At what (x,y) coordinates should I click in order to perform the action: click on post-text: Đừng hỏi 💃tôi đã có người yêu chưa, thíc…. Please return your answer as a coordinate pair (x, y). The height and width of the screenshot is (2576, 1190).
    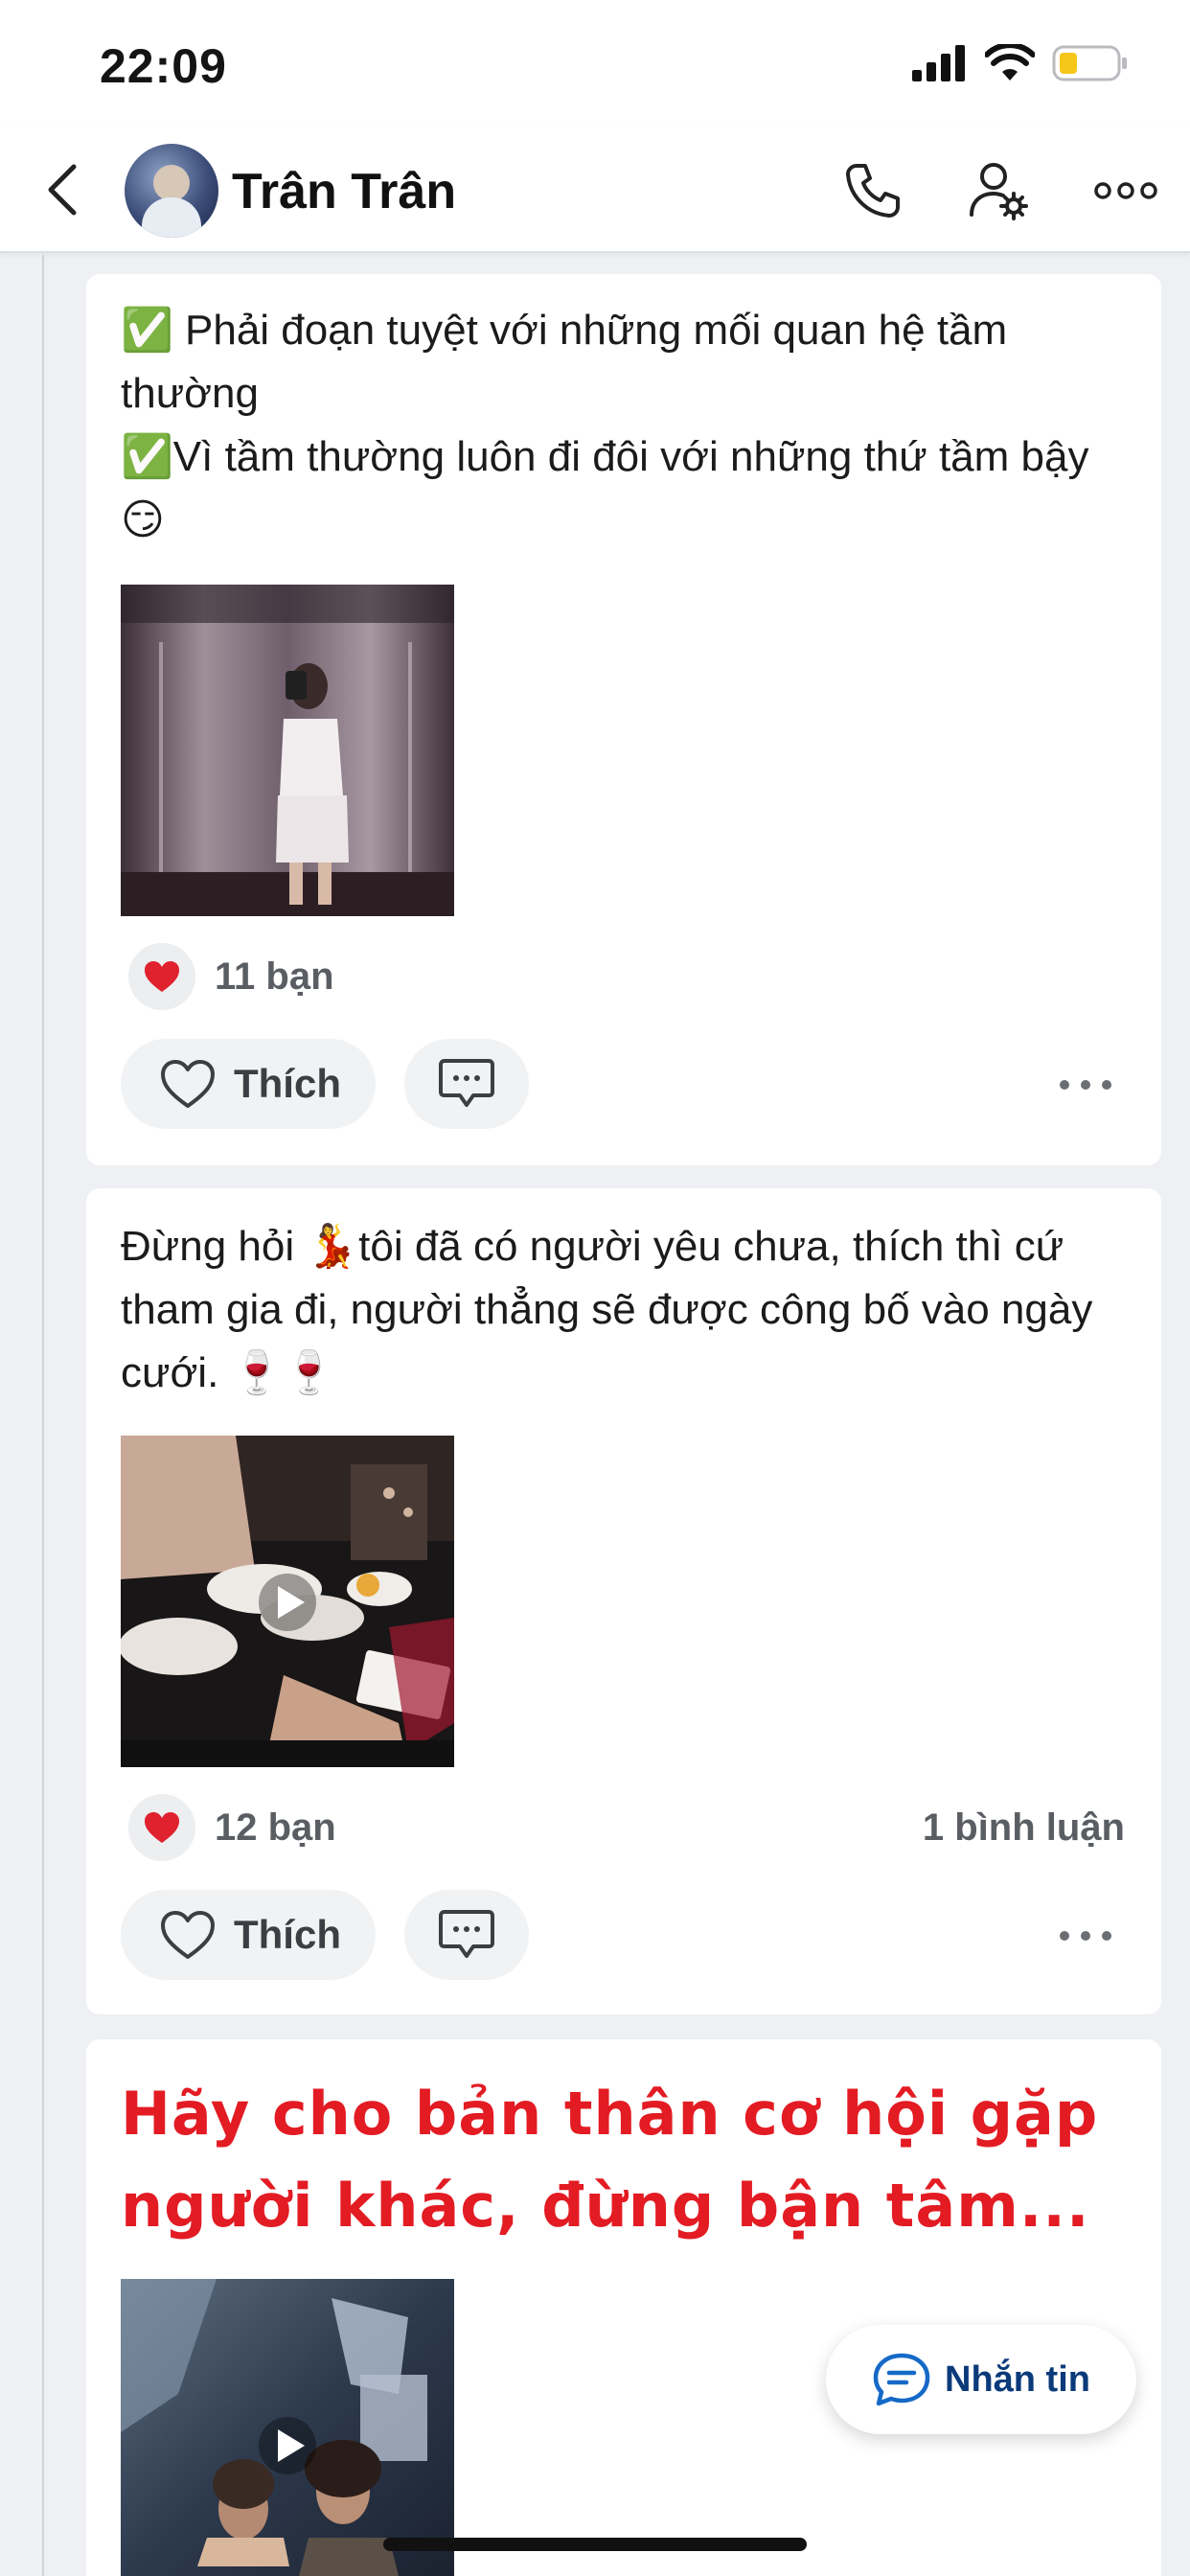
    Looking at the image, I should click on (629, 1310).